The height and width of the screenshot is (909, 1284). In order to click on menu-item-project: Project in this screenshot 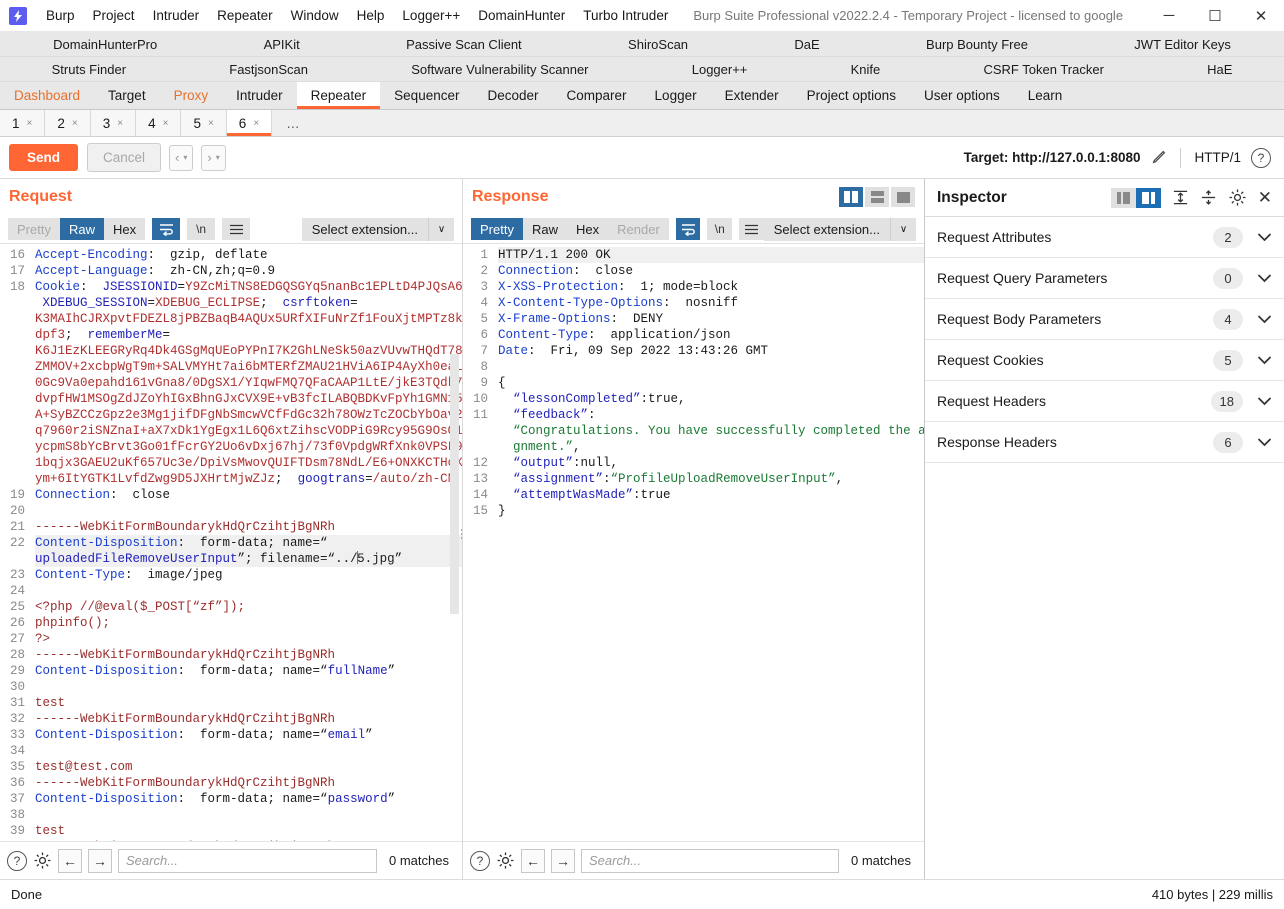, I will do `click(114, 15)`.